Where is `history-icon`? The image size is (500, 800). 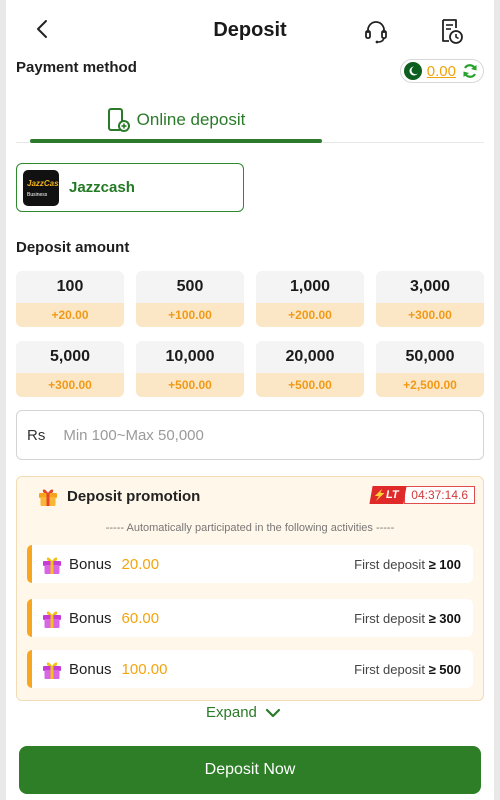 history-icon is located at coordinates (452, 31).